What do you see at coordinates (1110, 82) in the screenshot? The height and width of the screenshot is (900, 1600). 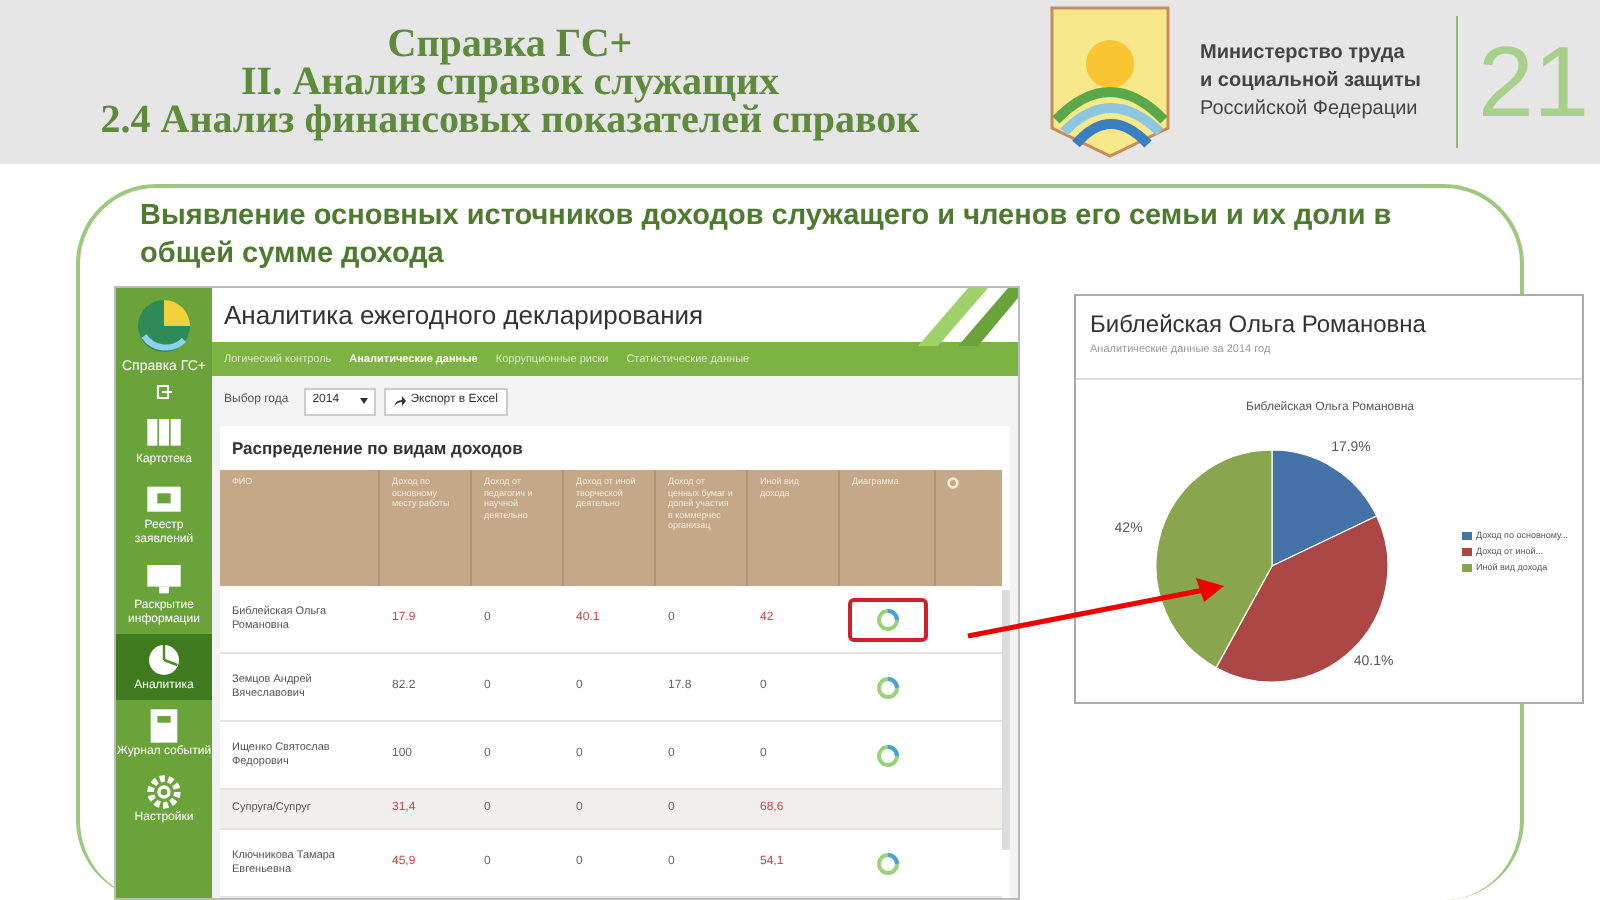 I see `ministry-logo-icon` at bounding box center [1110, 82].